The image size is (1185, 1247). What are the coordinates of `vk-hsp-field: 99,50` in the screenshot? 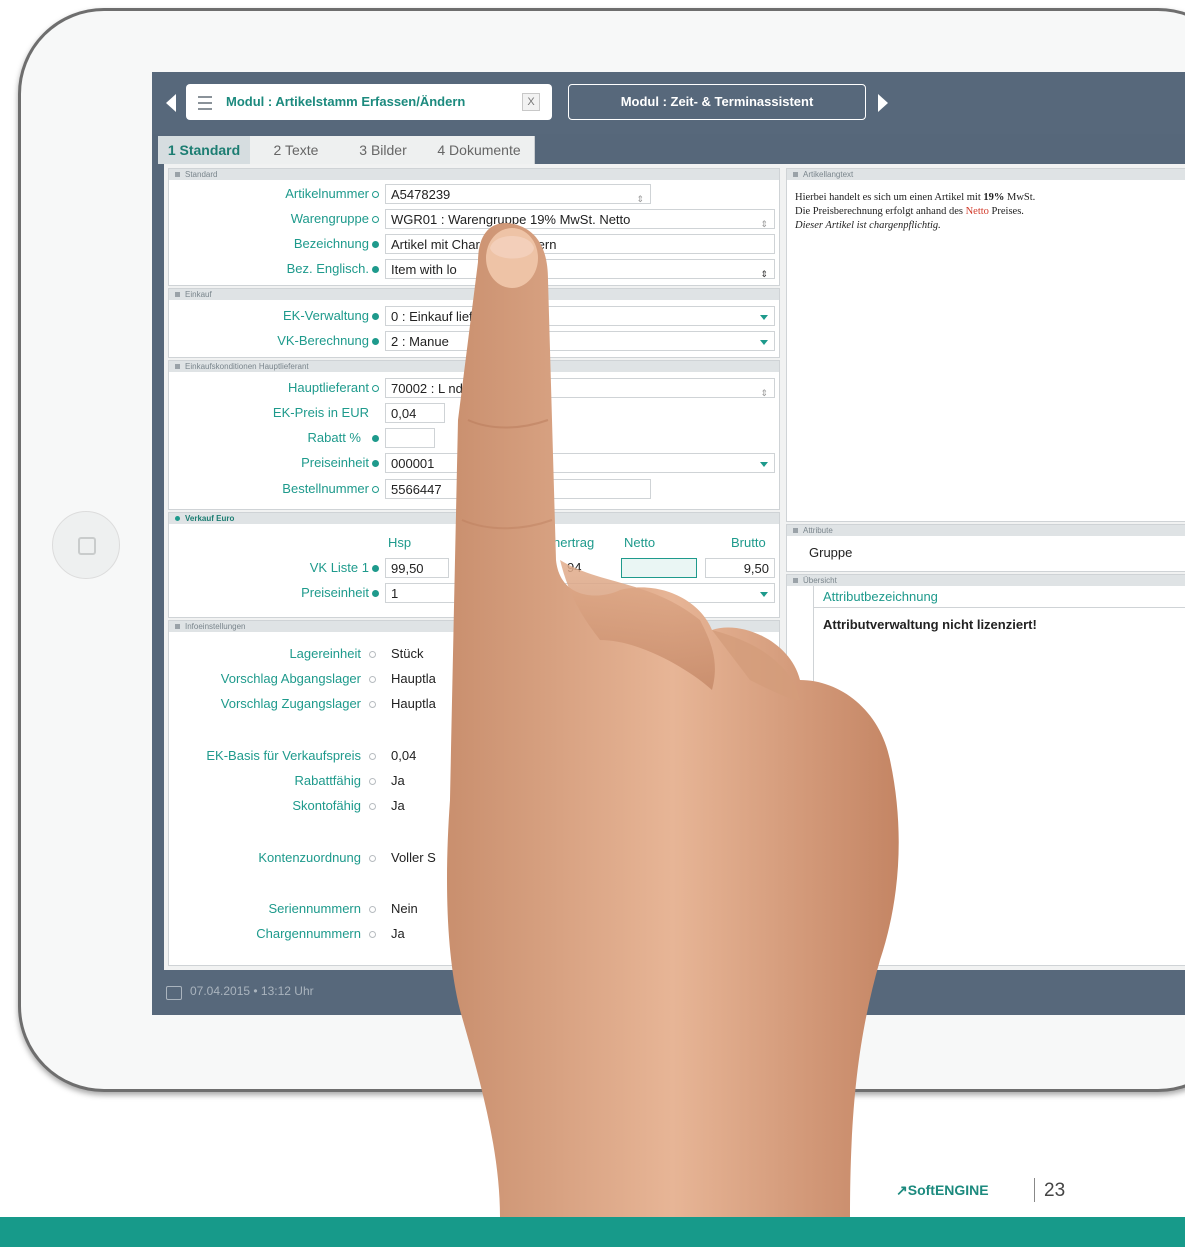 It's located at (417, 568).